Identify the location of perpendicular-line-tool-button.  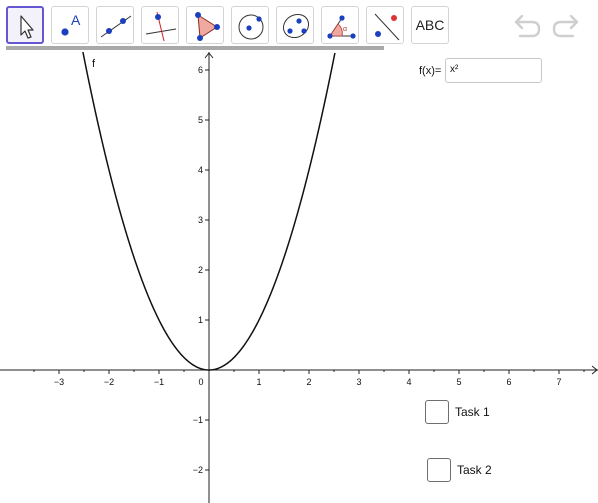
(160, 25).